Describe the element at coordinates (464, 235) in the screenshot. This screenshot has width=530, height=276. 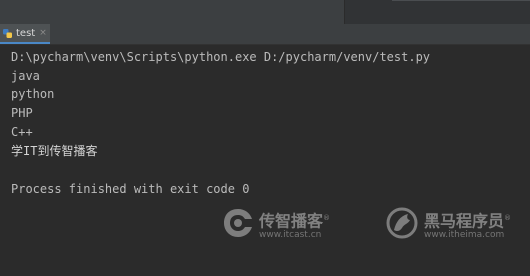
I see `itheima-url: www.itheima.com` at that location.